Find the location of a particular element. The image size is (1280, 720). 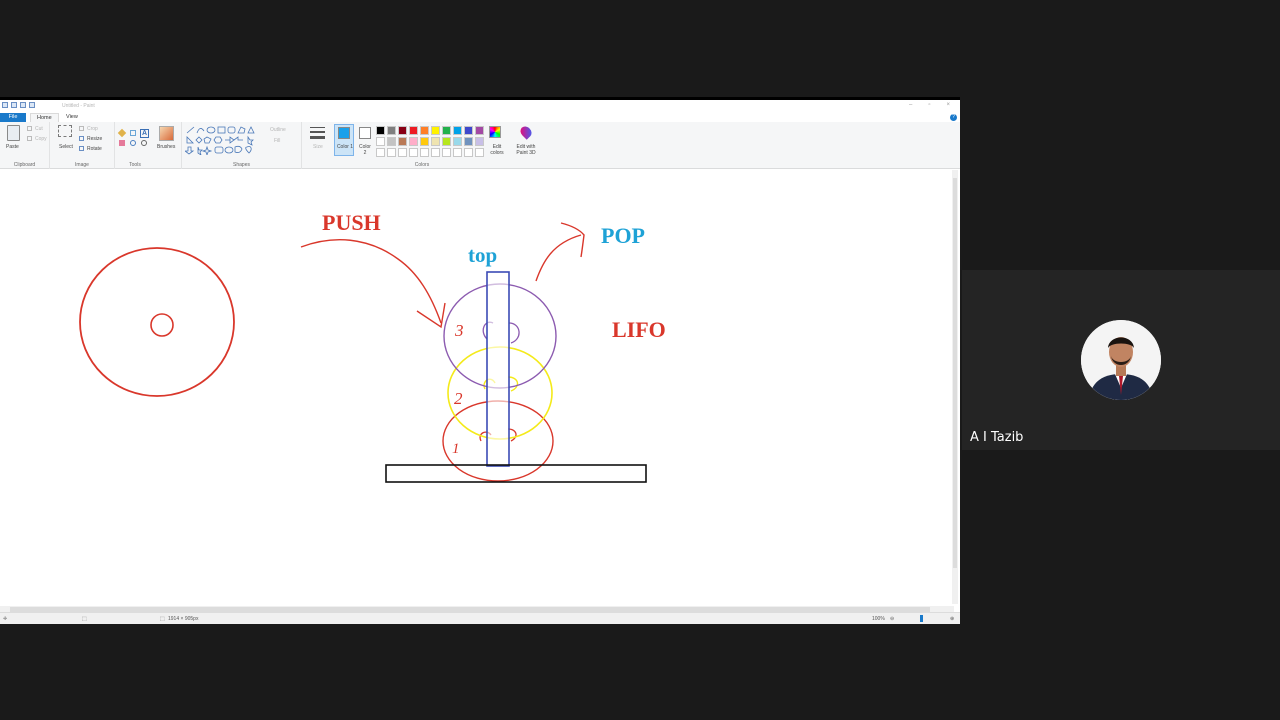

disk3-number: 3 is located at coordinates (459, 330).